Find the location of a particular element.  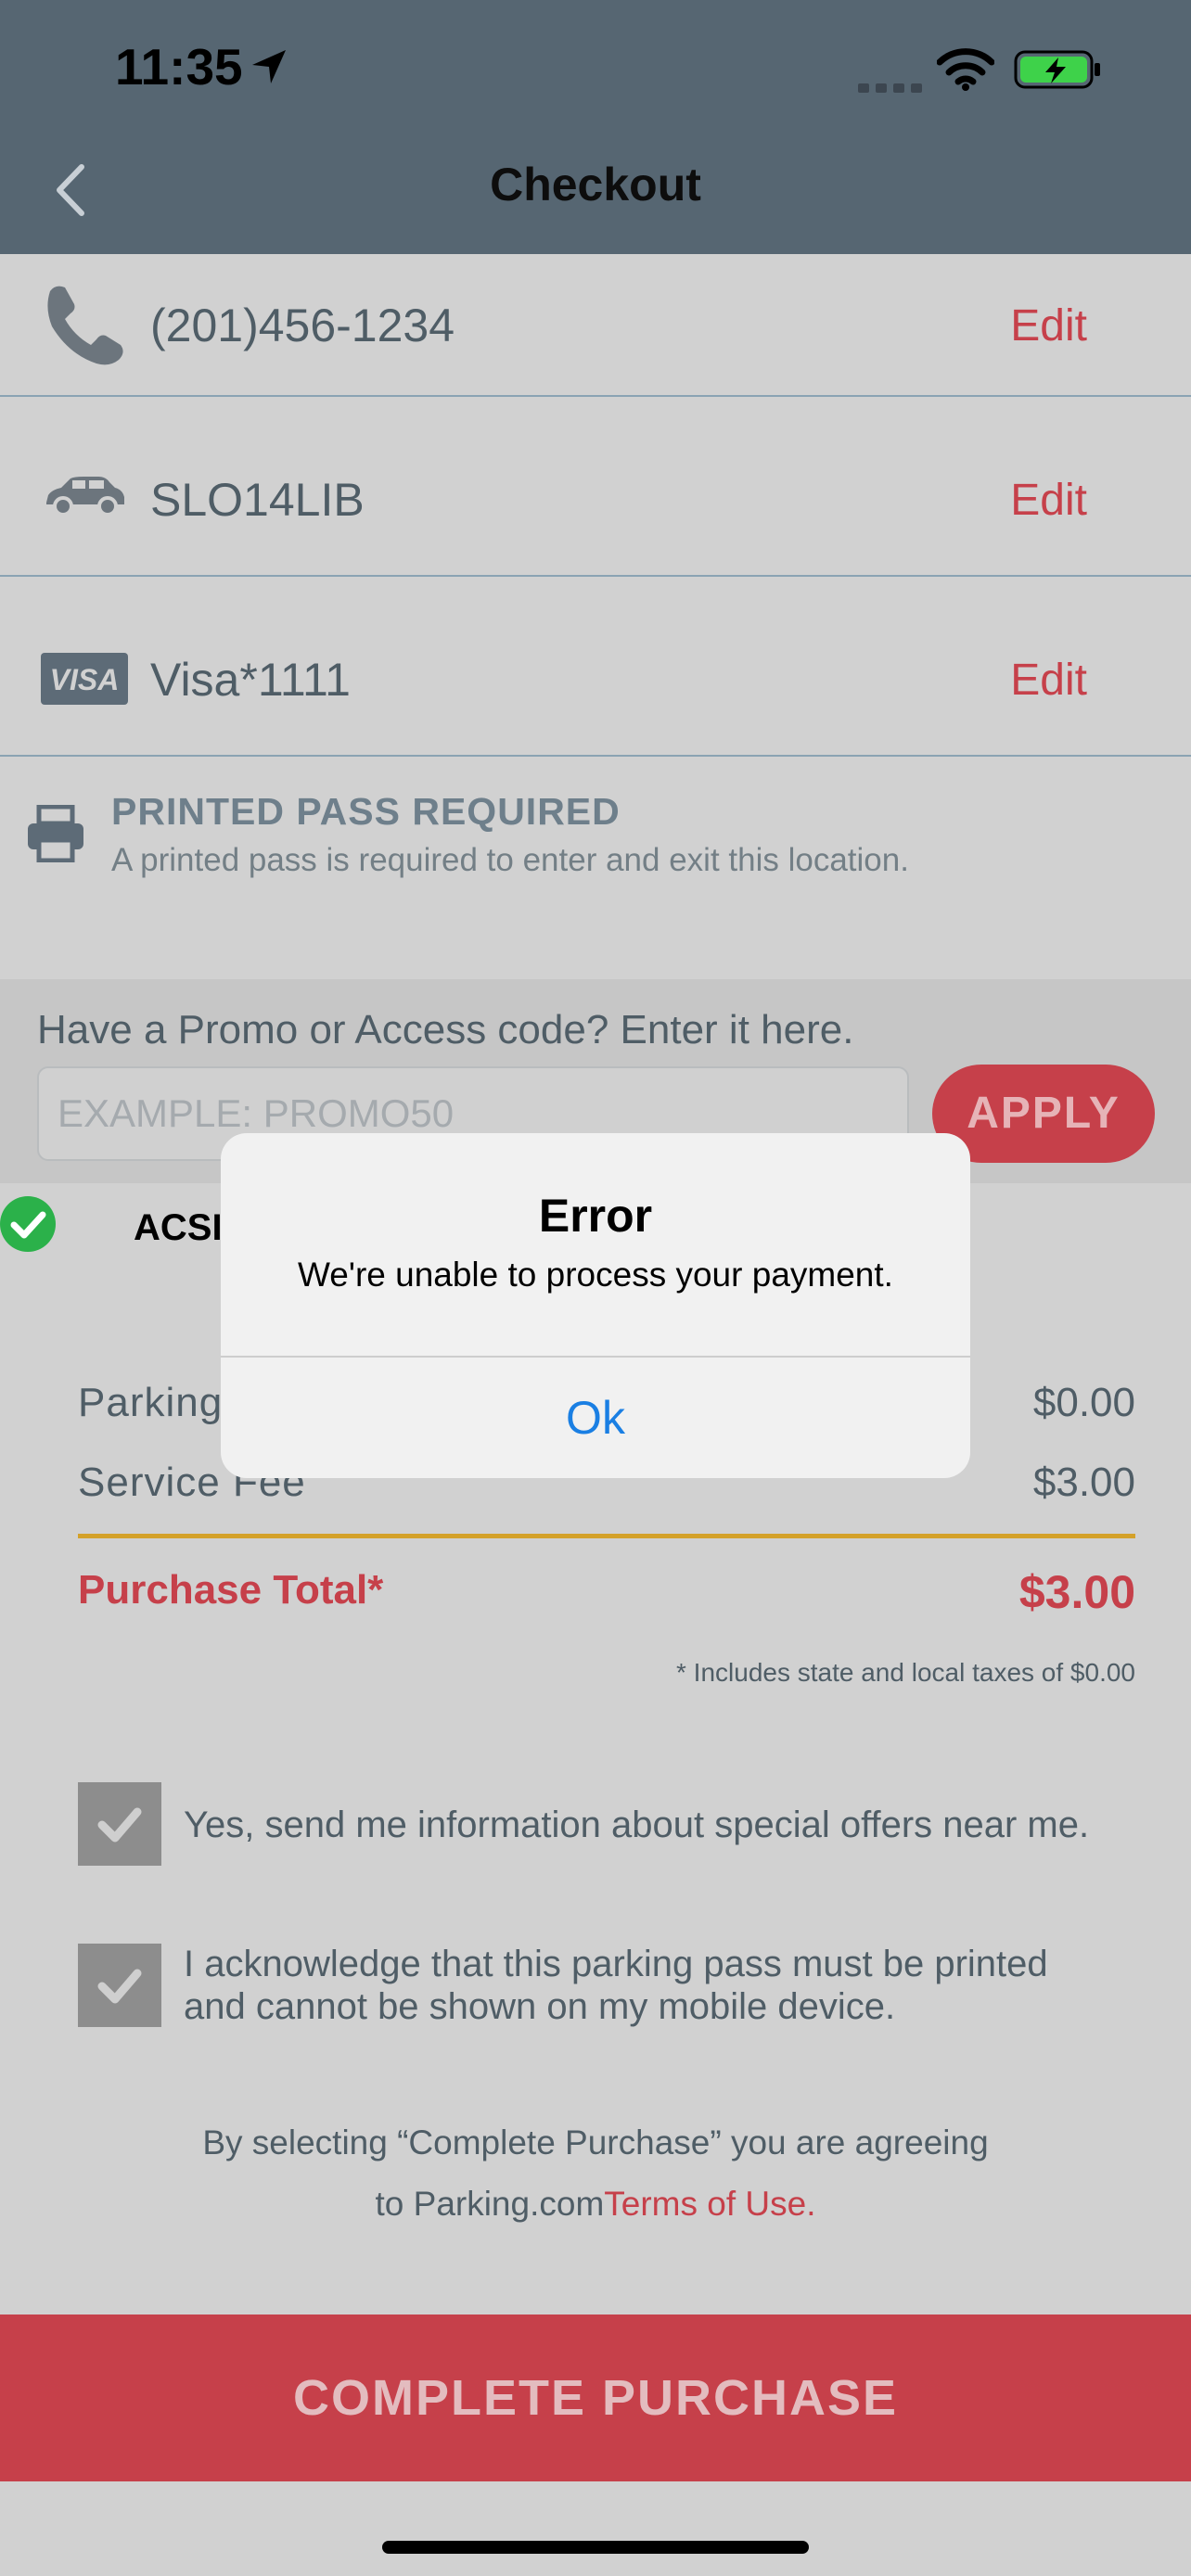

home-indicator is located at coordinates (595, 2547).